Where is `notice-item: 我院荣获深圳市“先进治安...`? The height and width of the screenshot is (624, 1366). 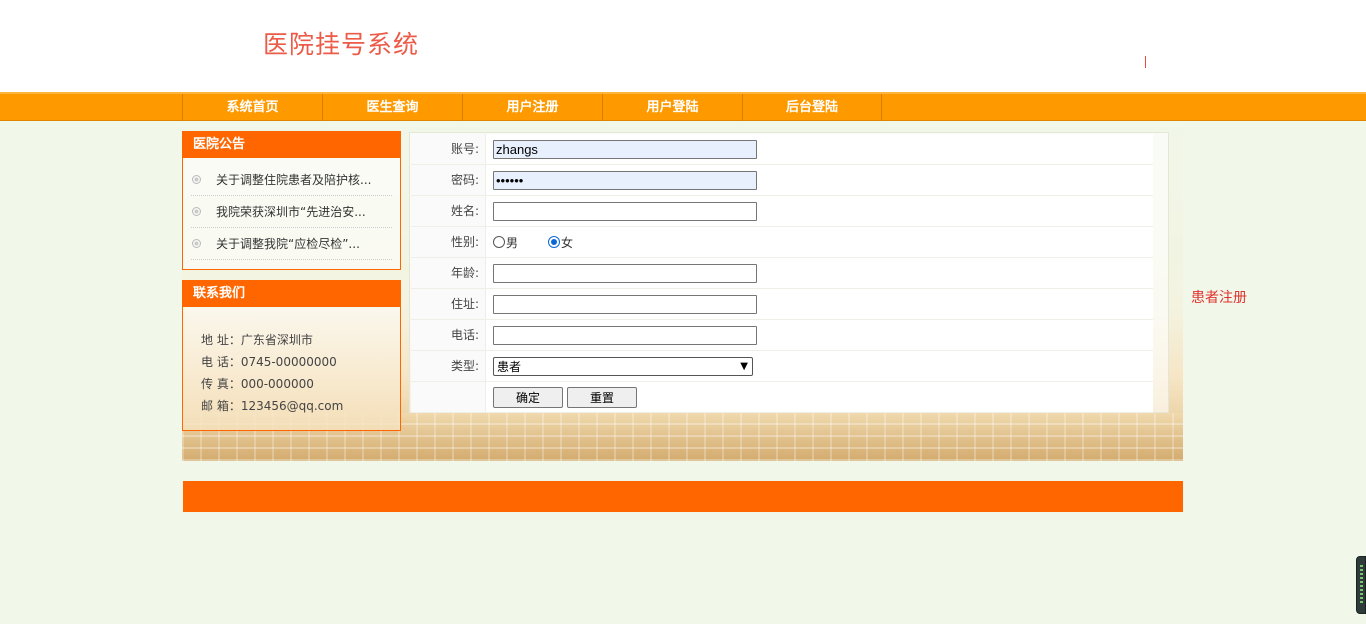
notice-item: 我院荣获深圳市“先进治安... is located at coordinates (291, 212).